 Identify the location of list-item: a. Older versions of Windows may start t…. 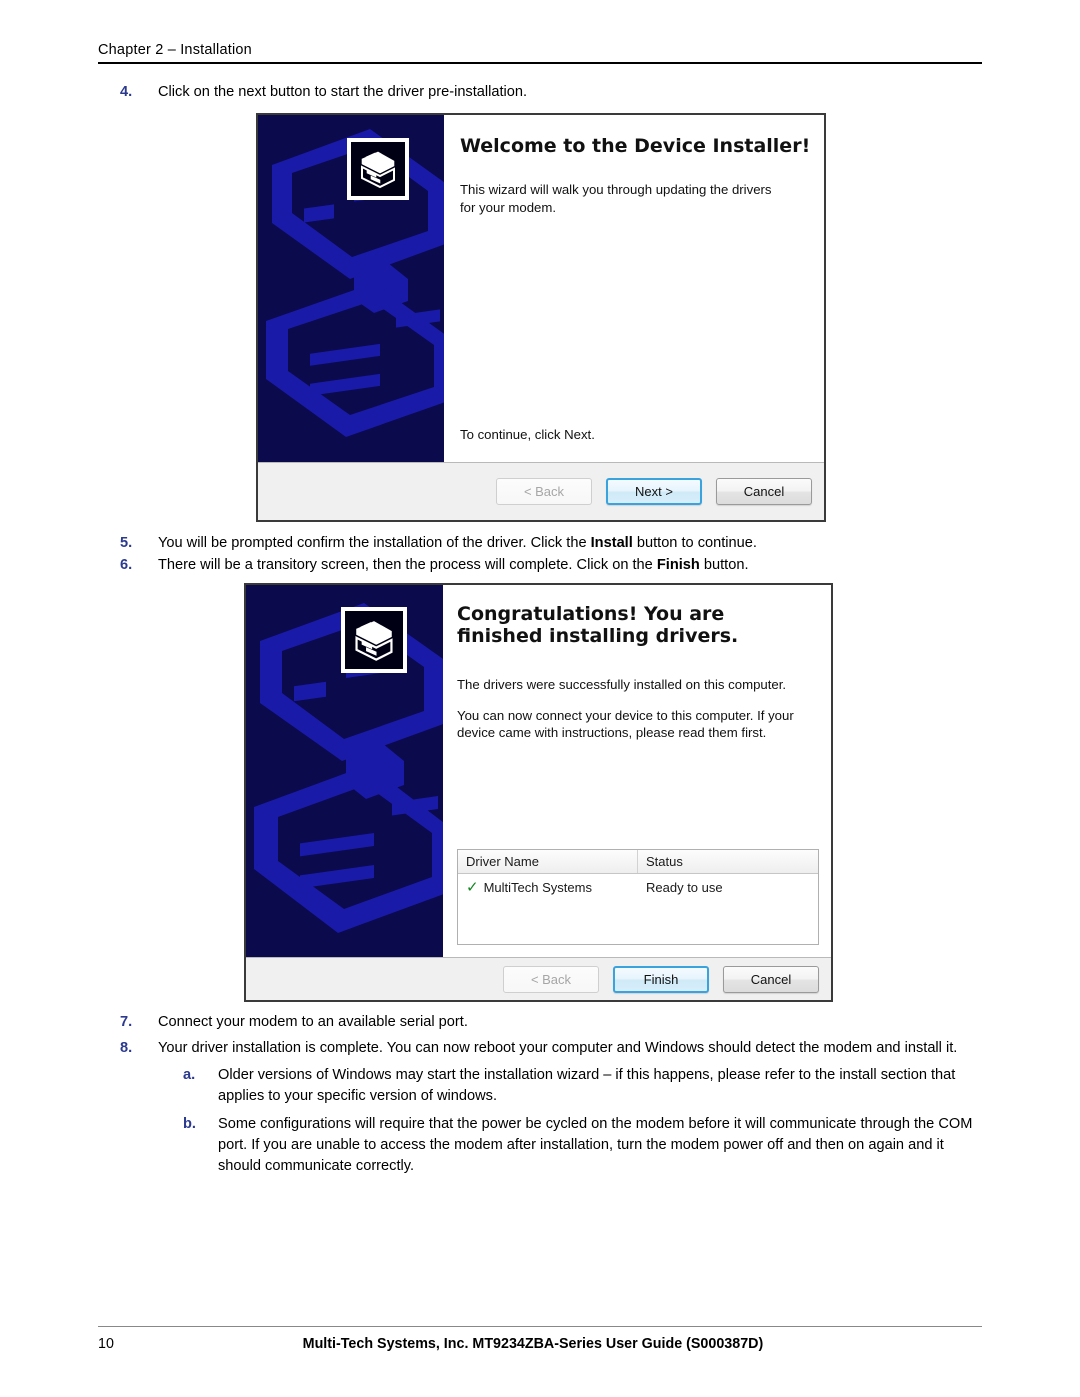
(586, 1086).